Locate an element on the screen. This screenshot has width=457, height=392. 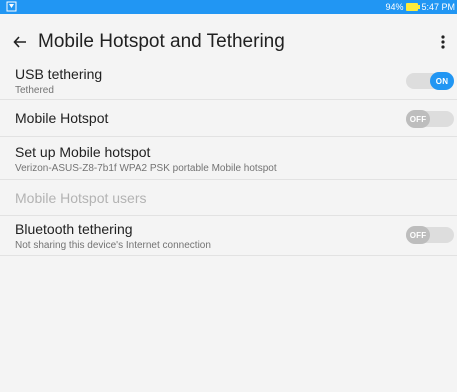
arrow-back-icon is located at coordinates (19, 42).